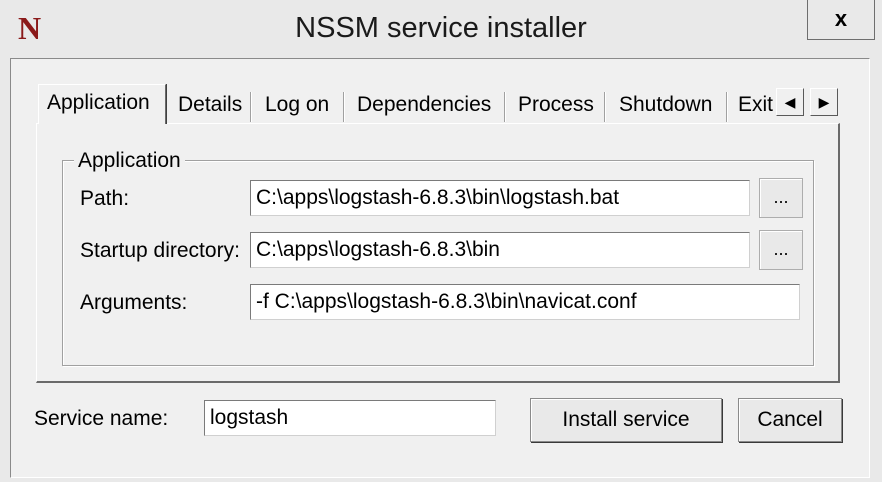 The image size is (882, 482). Describe the element at coordinates (350, 418) in the screenshot. I see `service-name-input: logstash` at that location.